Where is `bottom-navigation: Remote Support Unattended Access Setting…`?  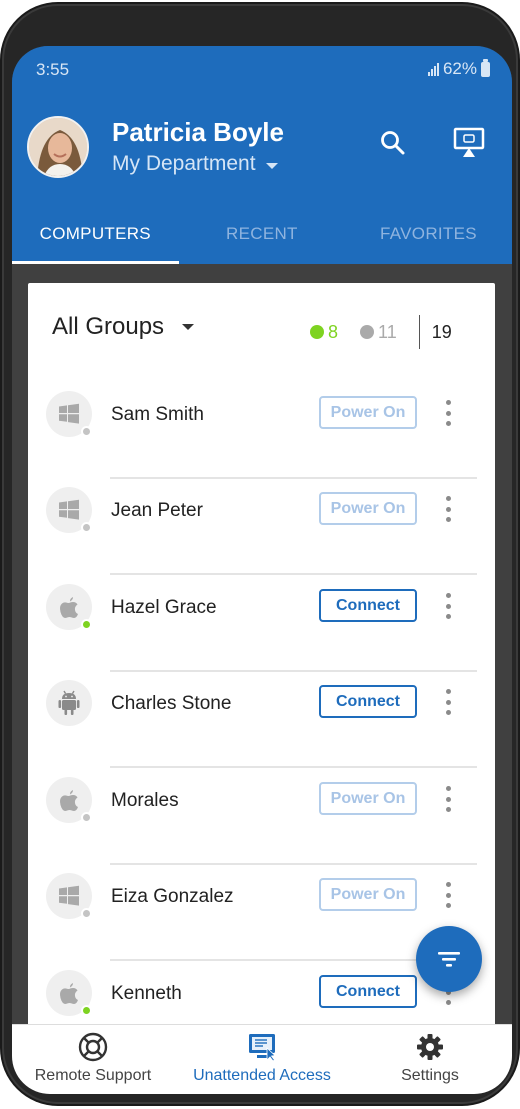 bottom-navigation: Remote Support Unattended Access Setting… is located at coordinates (262, 1059).